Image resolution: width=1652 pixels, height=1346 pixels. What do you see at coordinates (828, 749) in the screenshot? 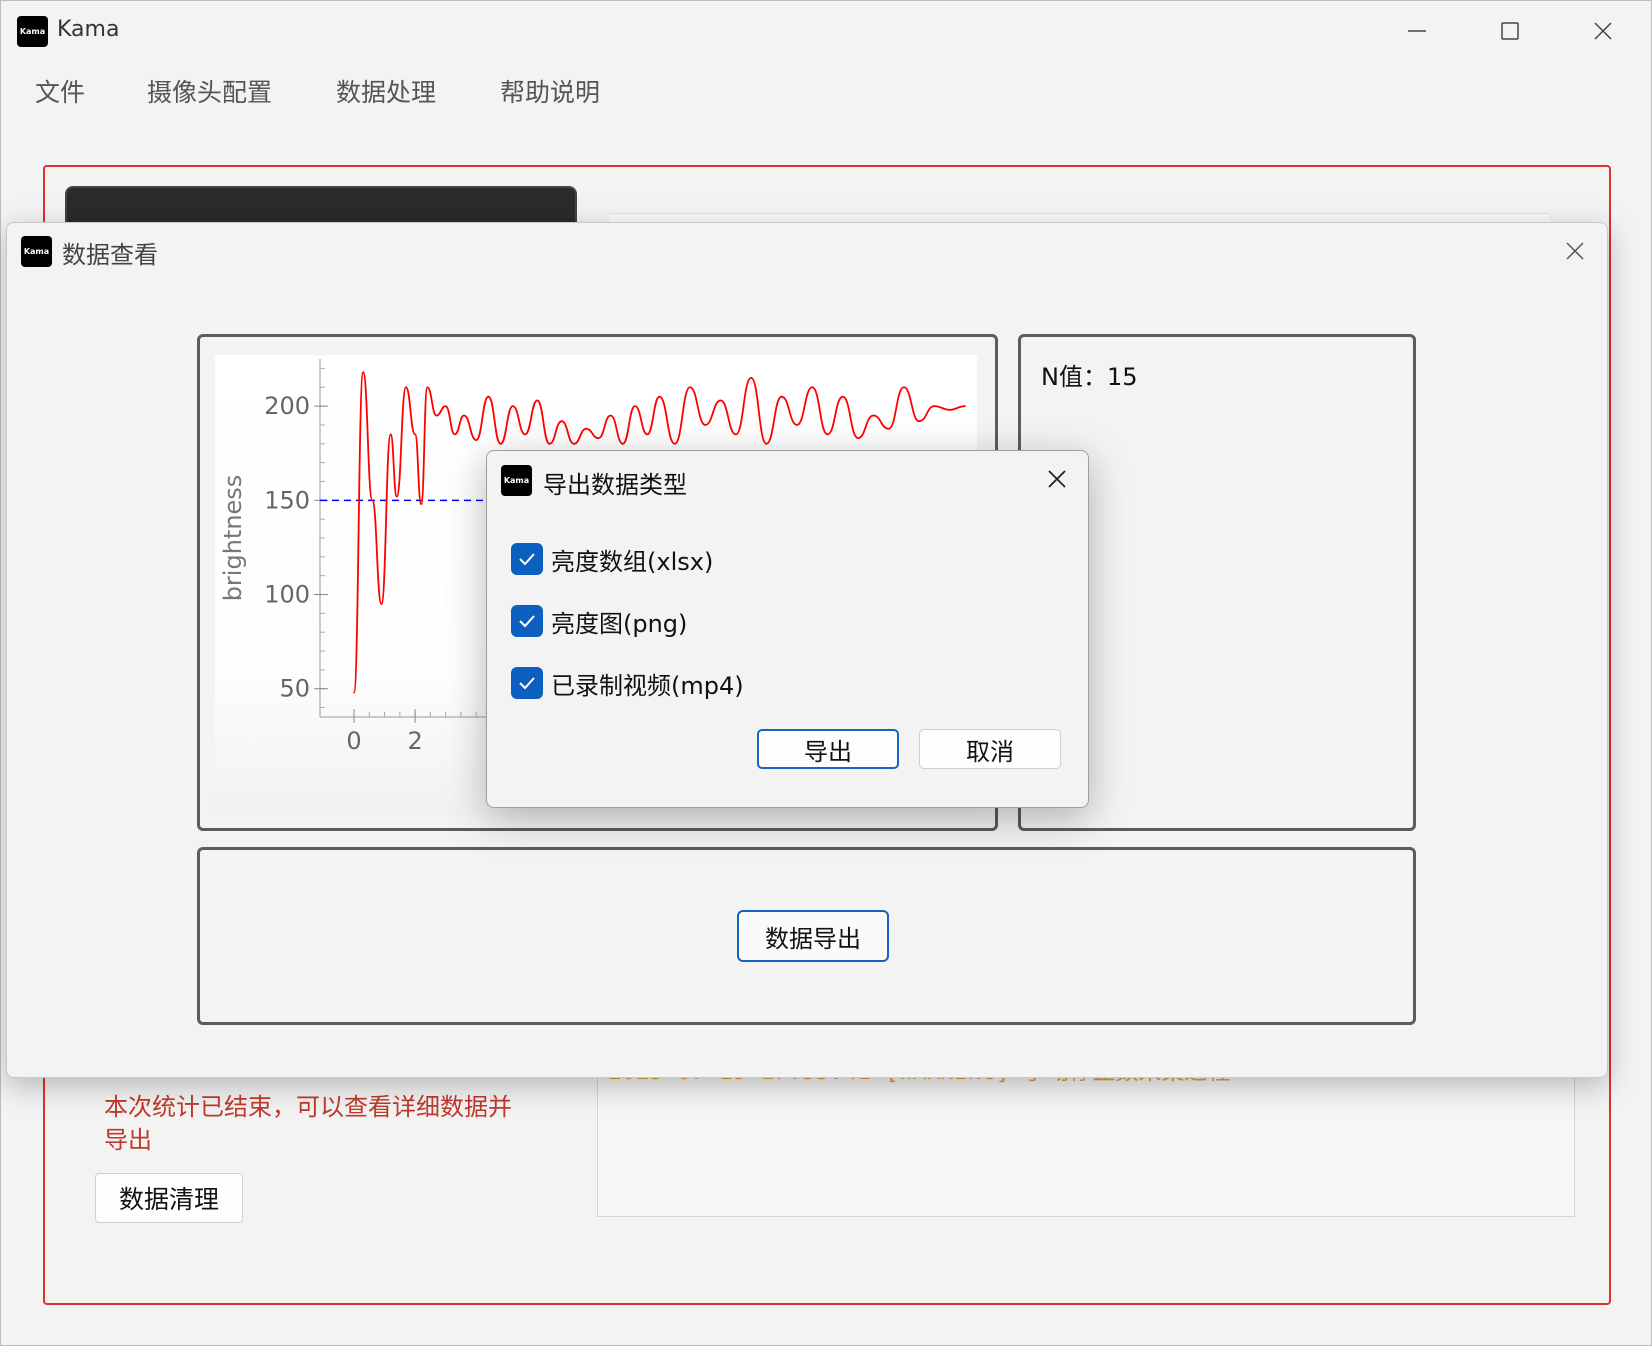
I see `export-button: 导出` at bounding box center [828, 749].